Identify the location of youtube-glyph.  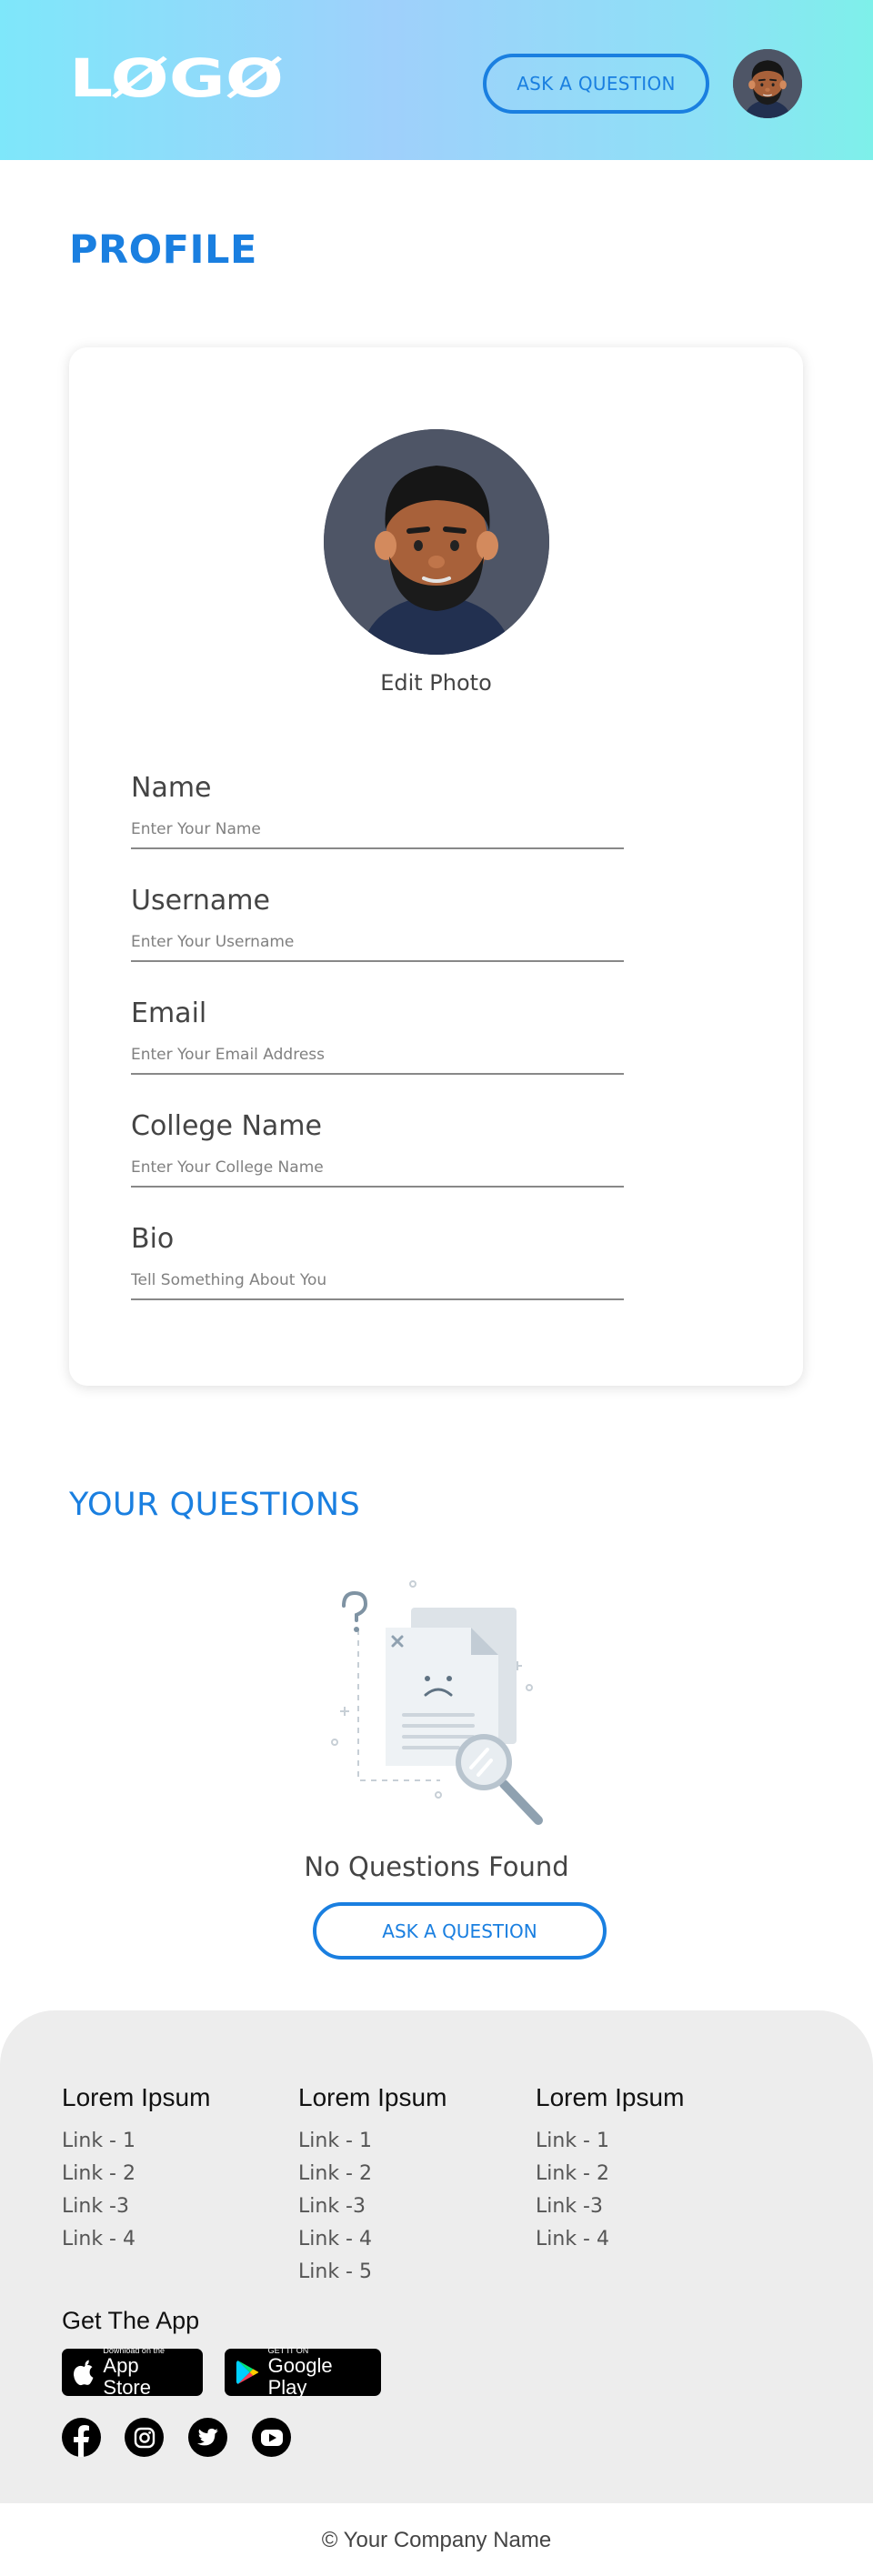
(272, 2437).